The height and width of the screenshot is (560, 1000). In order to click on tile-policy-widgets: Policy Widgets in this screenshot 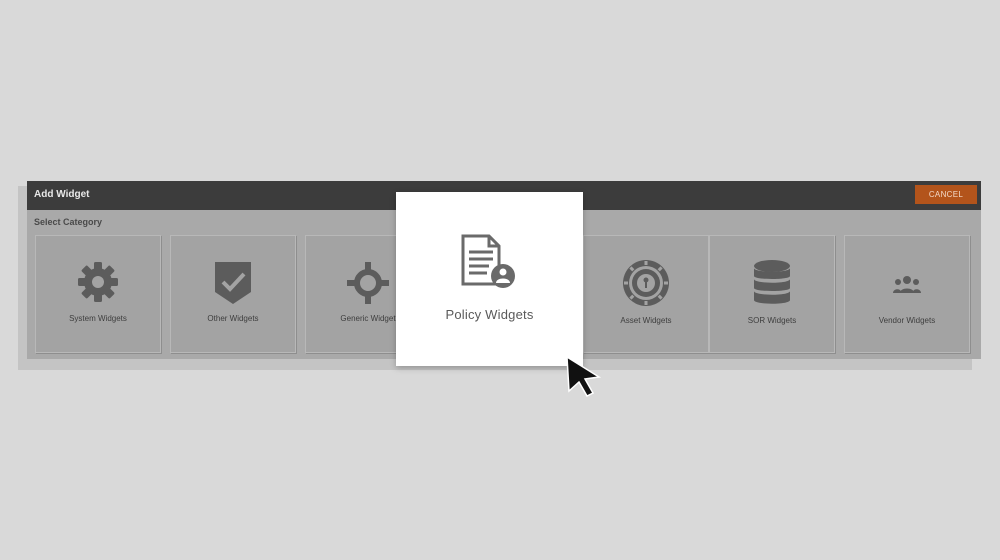, I will do `click(489, 279)`.